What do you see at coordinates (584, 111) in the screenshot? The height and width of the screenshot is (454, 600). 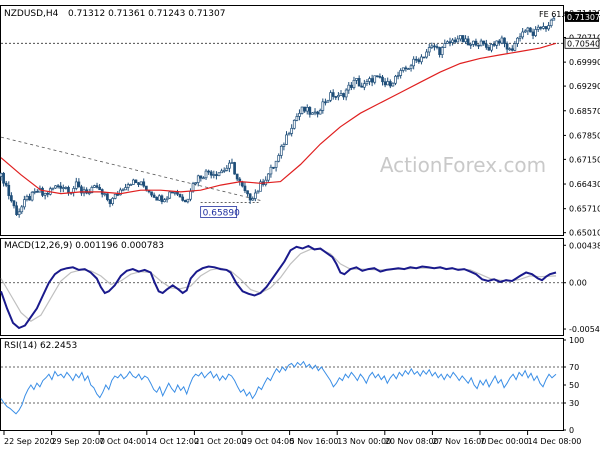 I see `price-tick-label: 0.68570` at bounding box center [584, 111].